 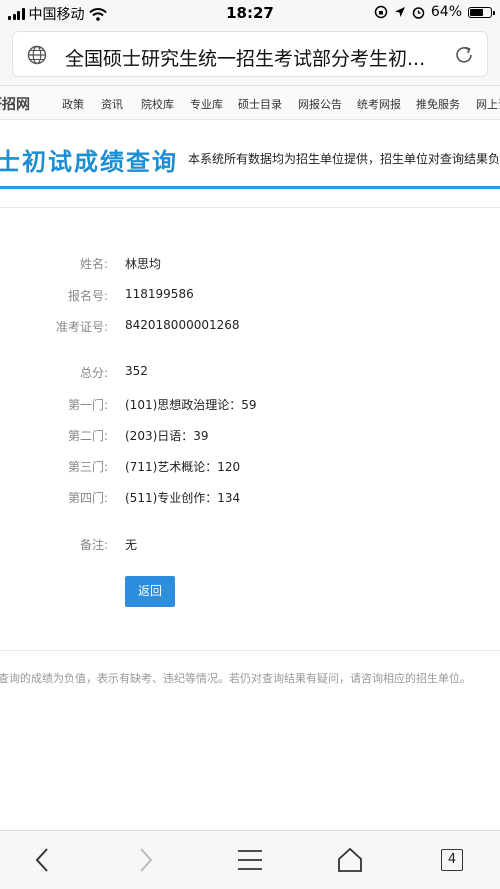 I want to click on alarm-icon, so click(x=418, y=12).